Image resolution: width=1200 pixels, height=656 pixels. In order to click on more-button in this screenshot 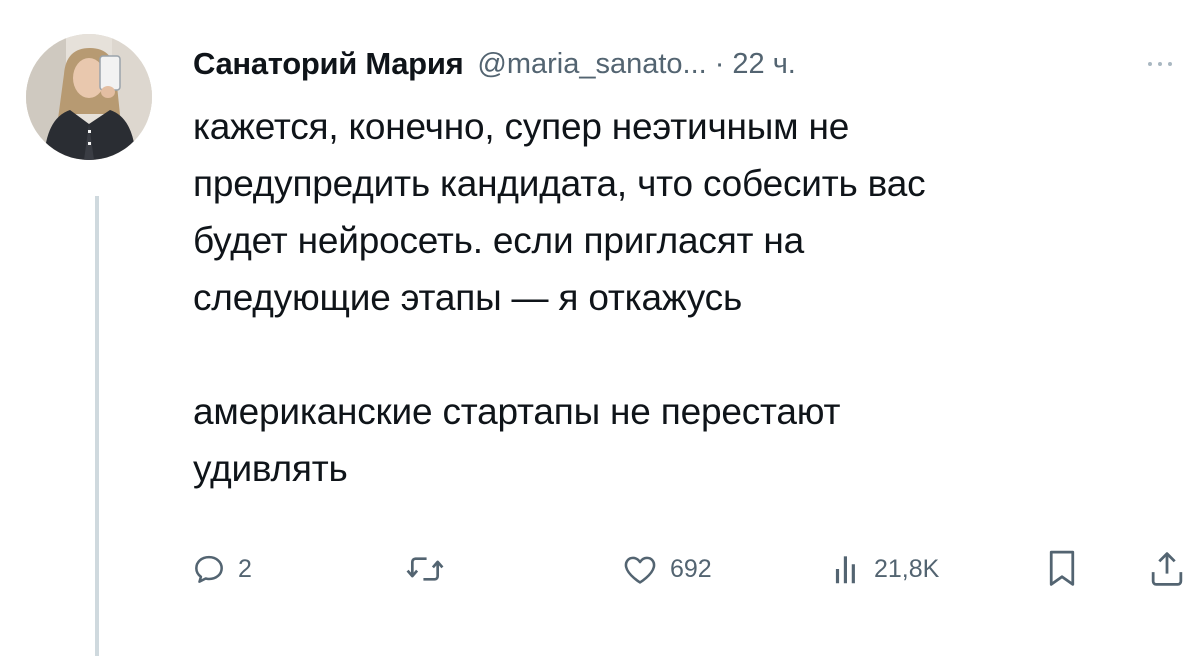, I will do `click(1160, 64)`.